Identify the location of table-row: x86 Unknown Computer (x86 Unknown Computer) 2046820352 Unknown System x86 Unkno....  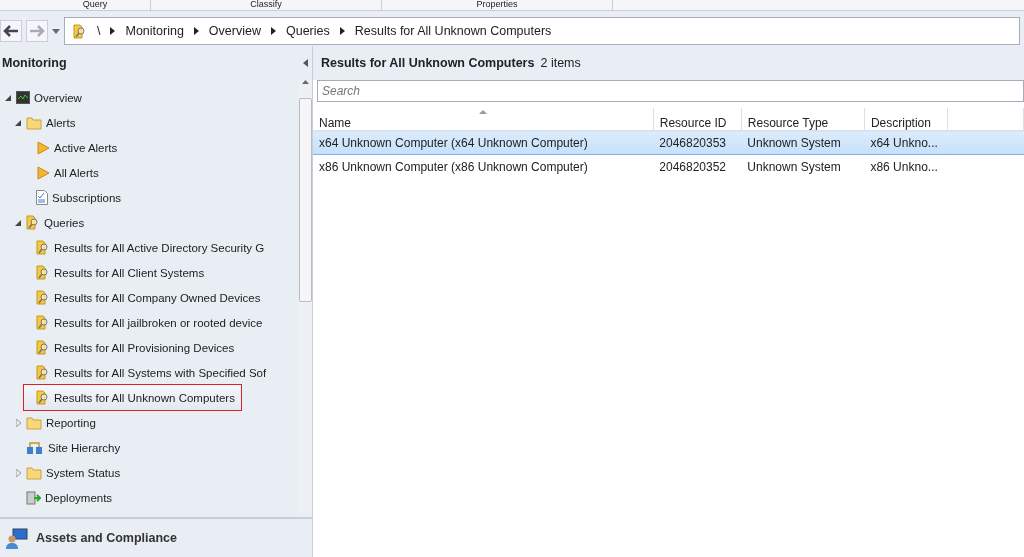
(668, 166).